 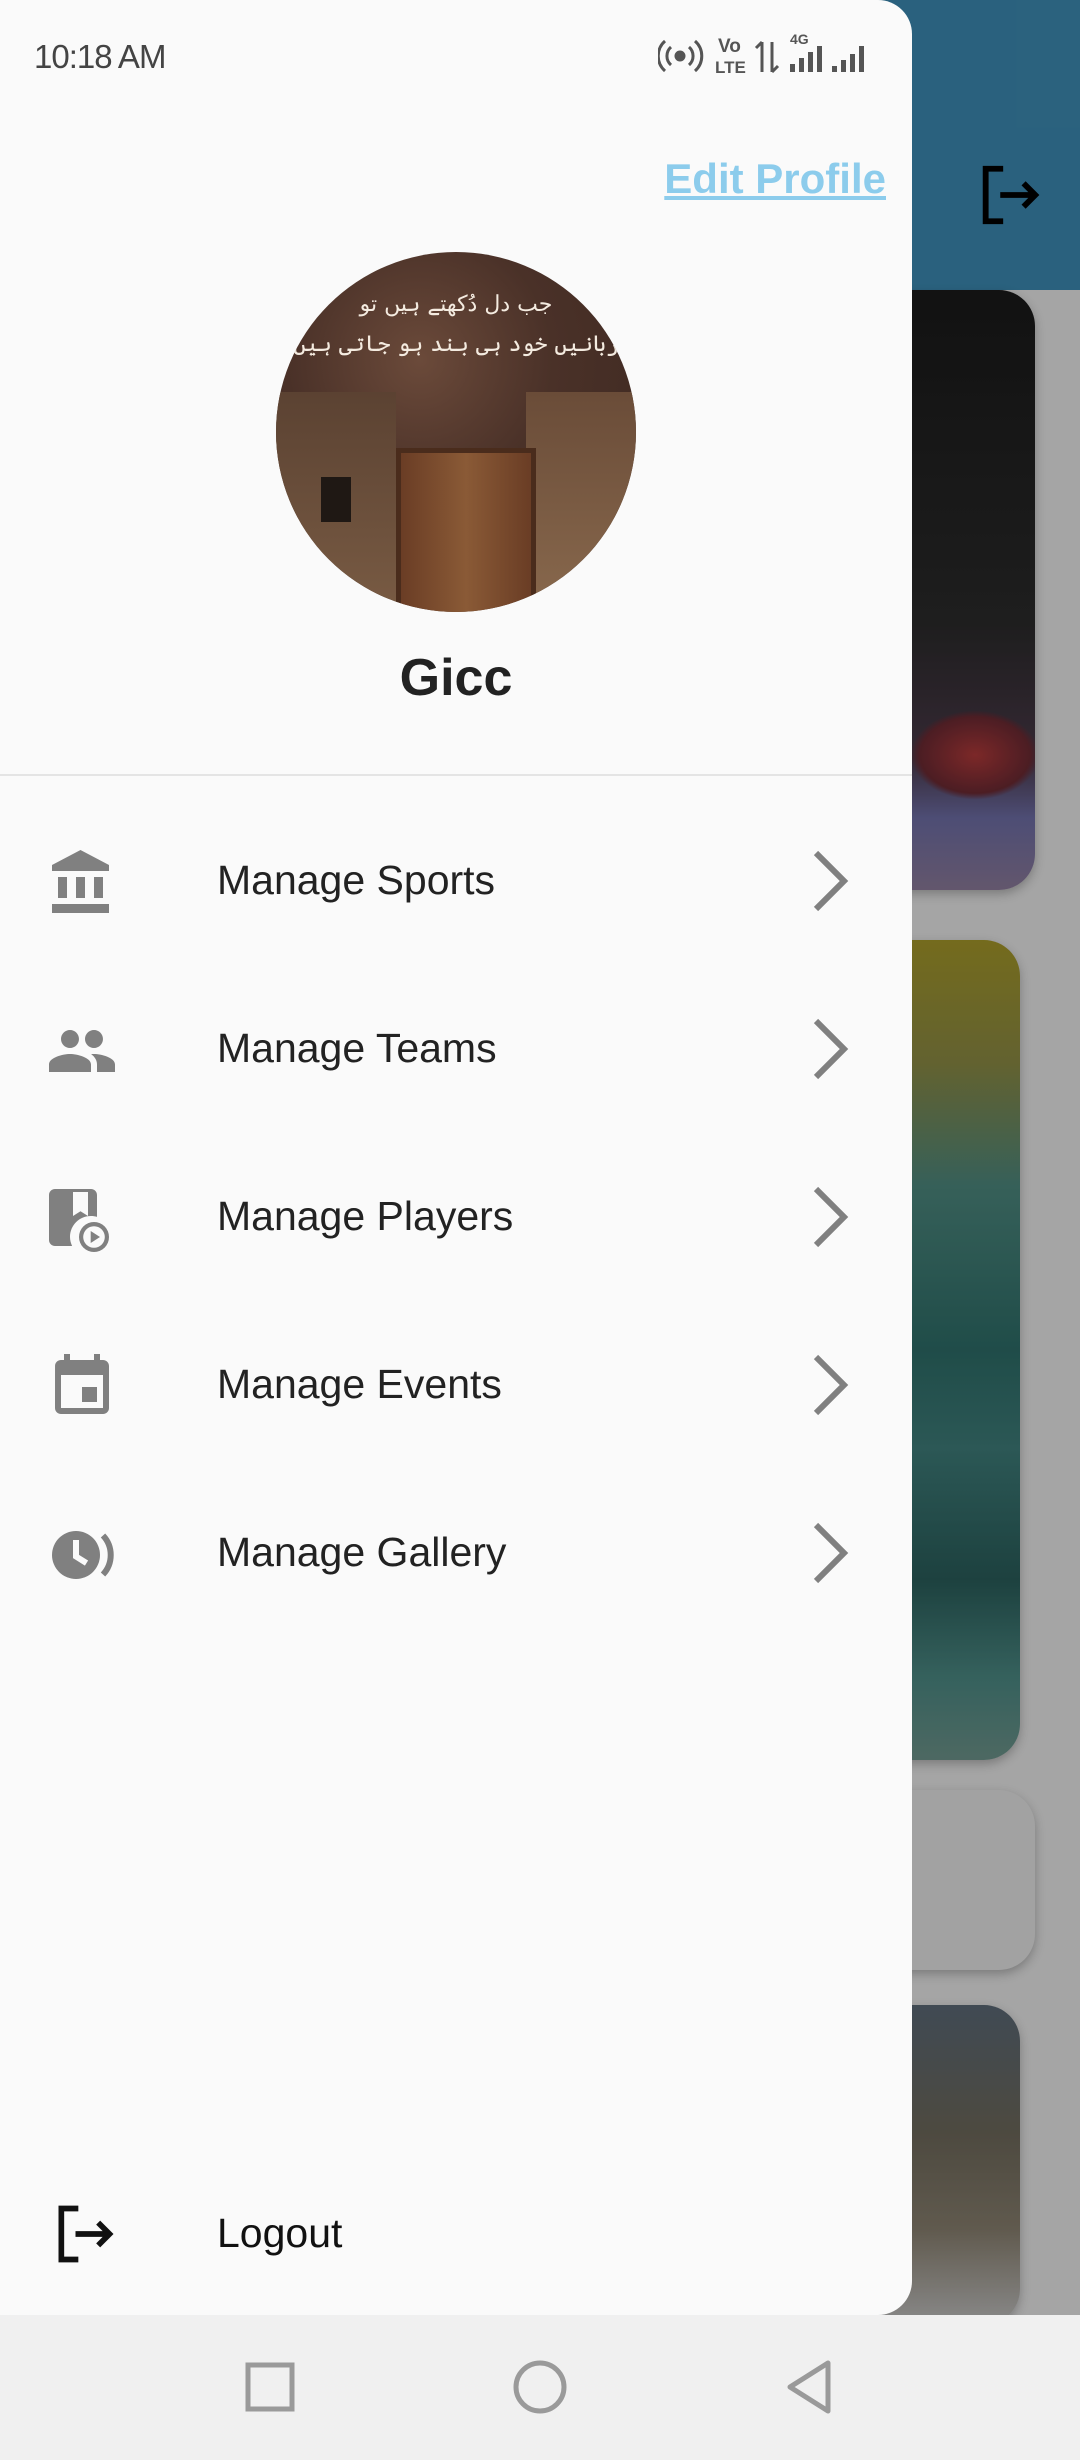 I want to click on navigation-bar, so click(x=540, y=2387).